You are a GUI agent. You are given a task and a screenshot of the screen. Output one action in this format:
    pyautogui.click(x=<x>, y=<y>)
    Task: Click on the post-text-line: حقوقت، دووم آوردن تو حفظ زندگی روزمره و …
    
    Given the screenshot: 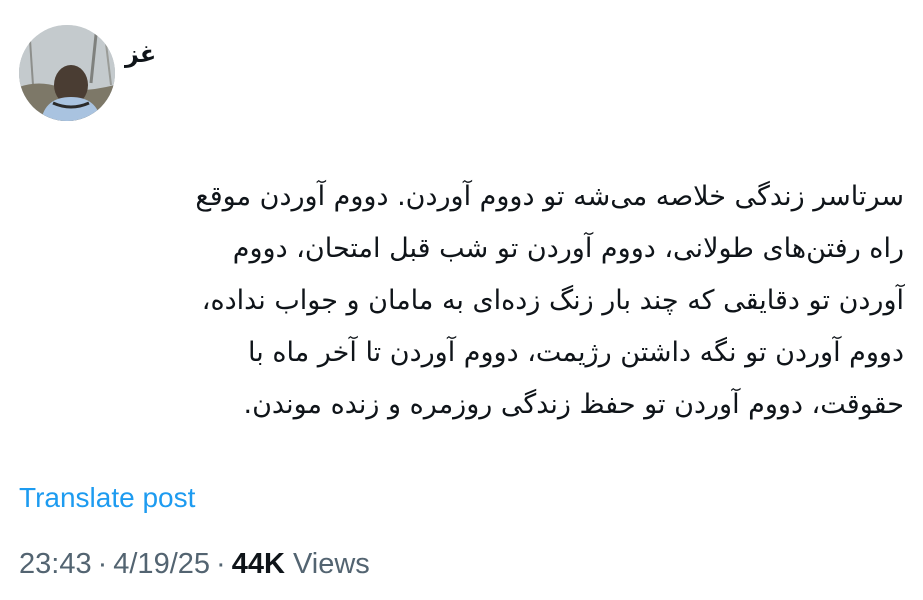 What is the action you would take?
    pyautogui.click(x=574, y=404)
    